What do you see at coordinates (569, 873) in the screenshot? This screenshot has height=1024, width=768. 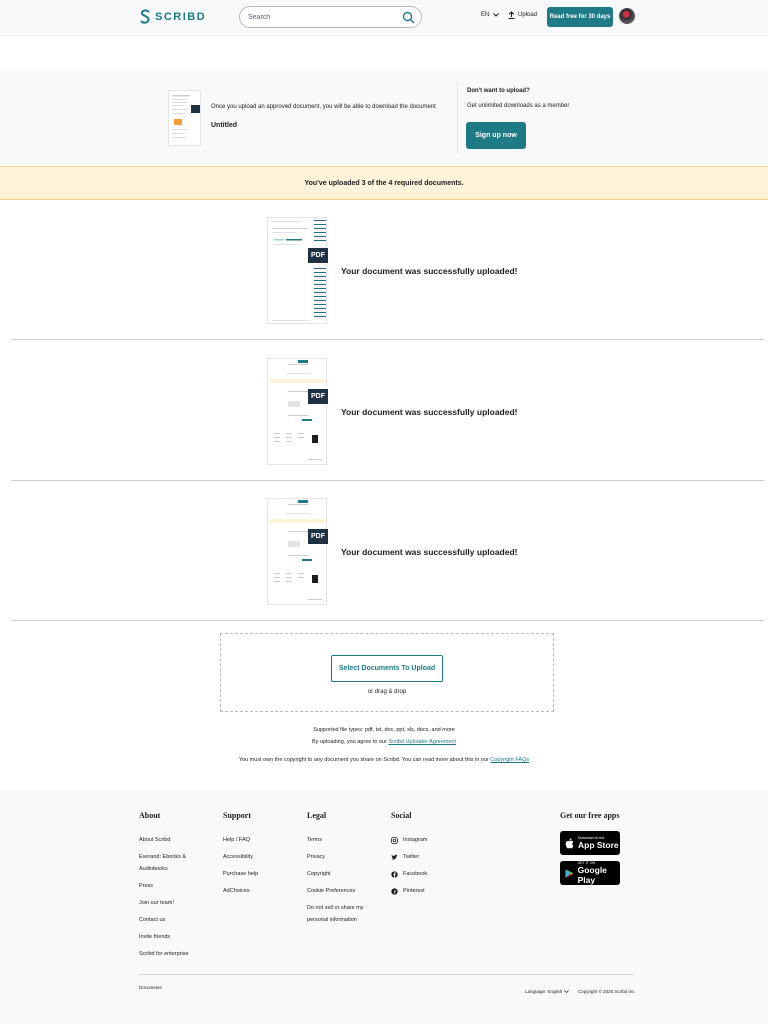 I see `google-play-icon` at bounding box center [569, 873].